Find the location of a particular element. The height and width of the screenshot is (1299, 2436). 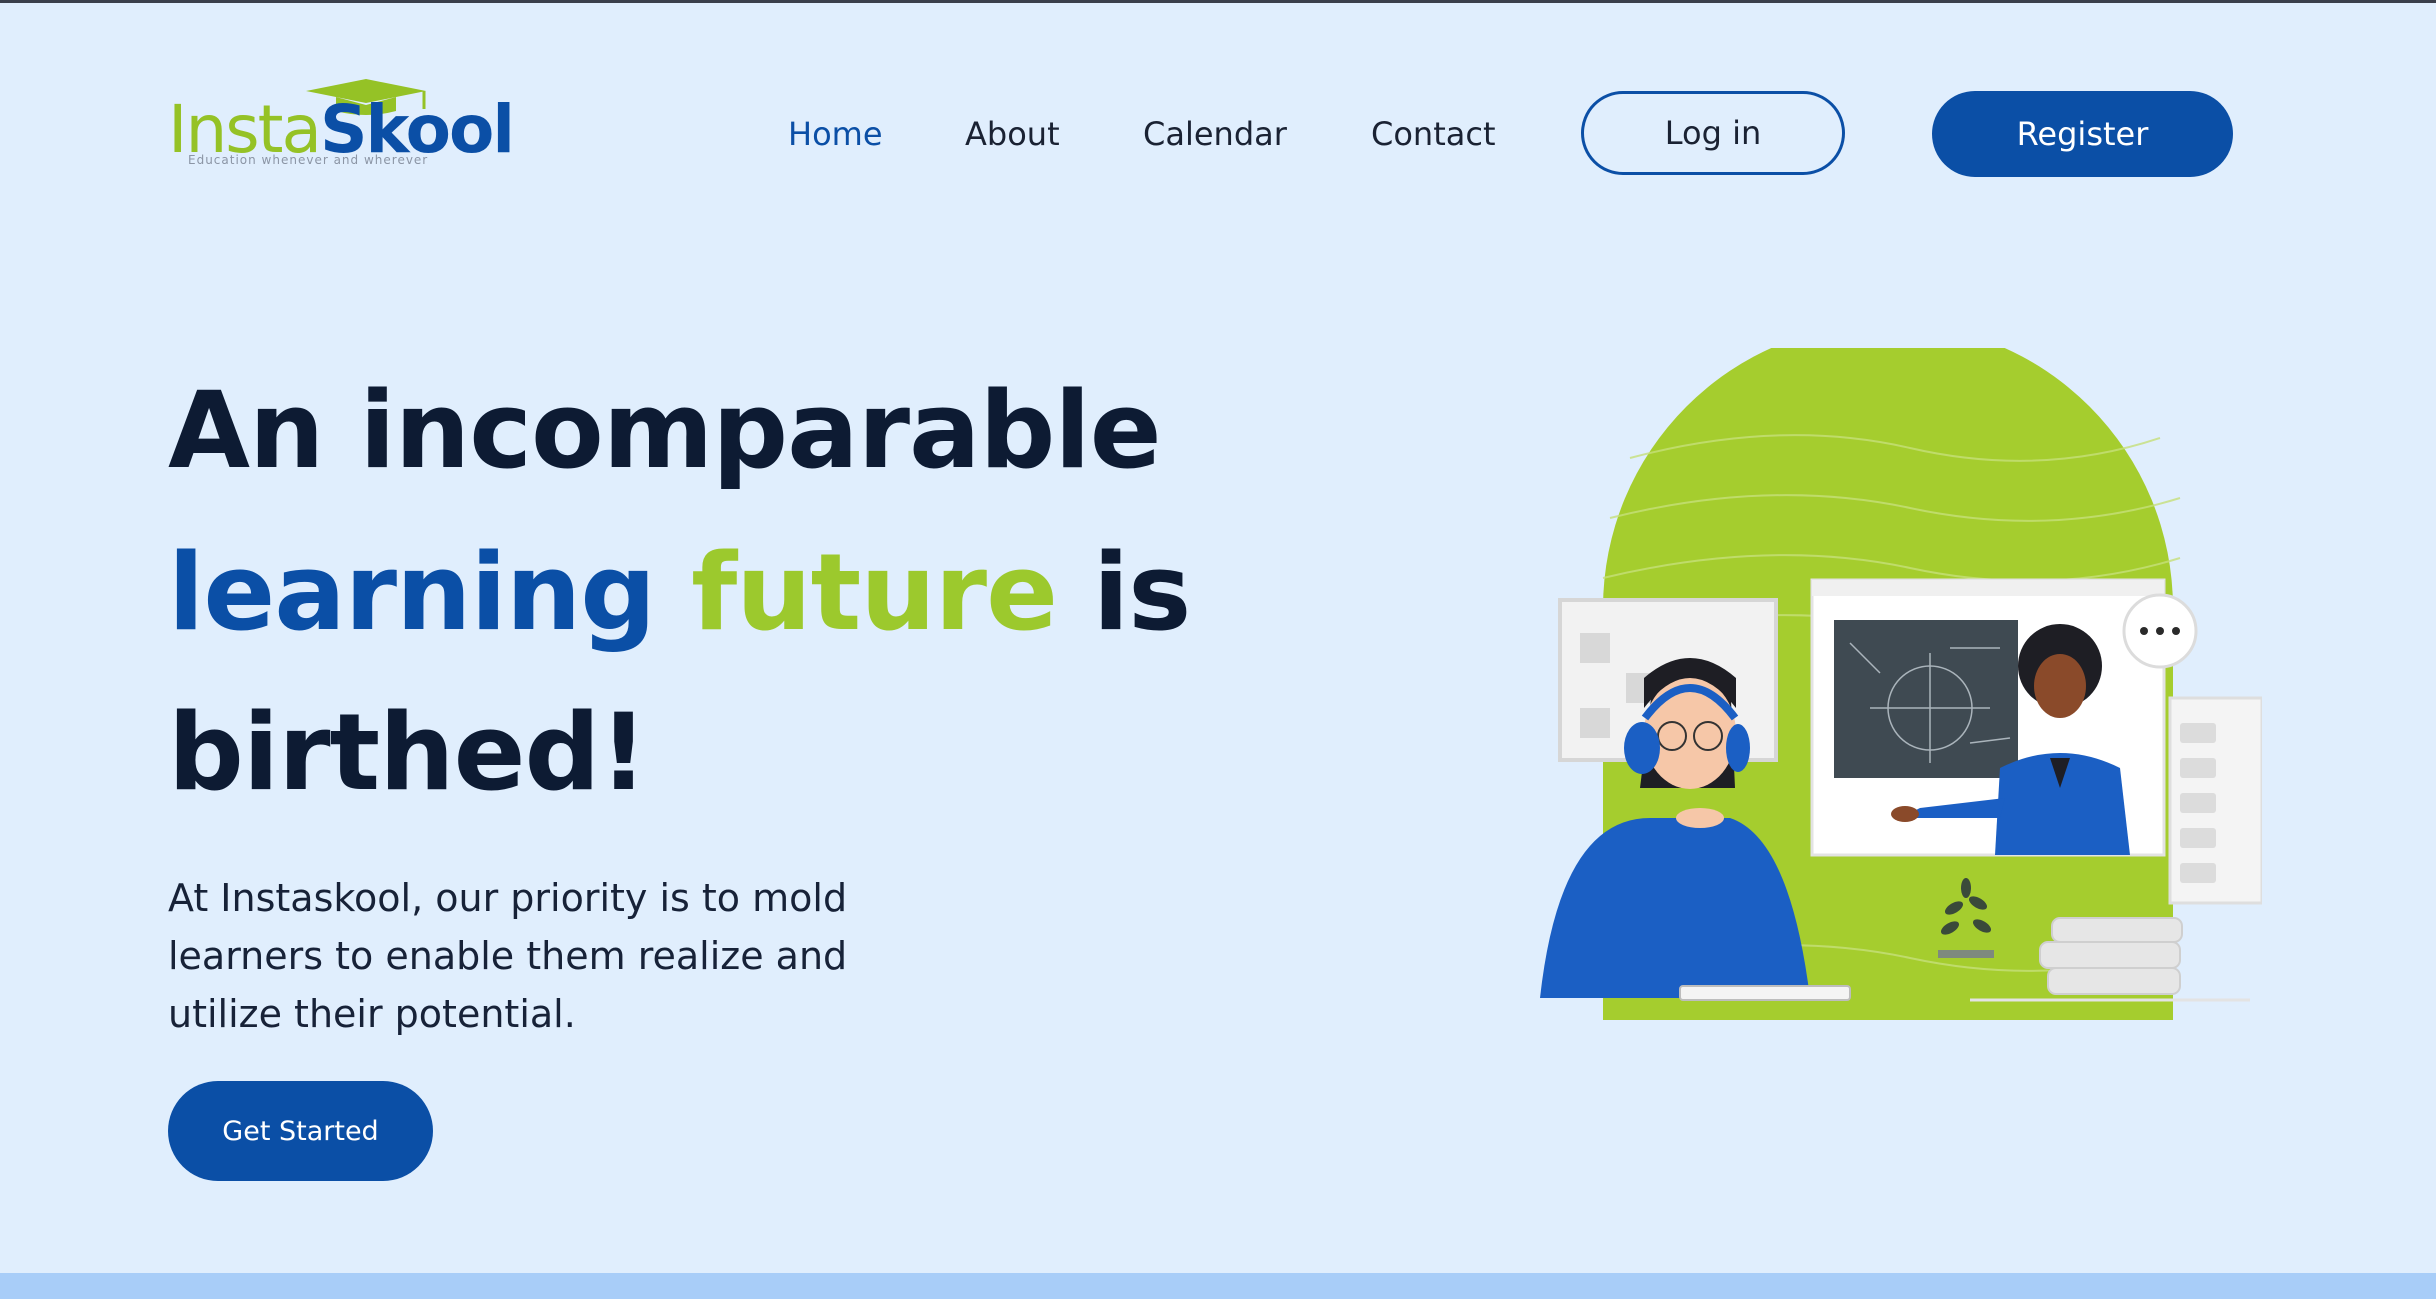

login-button: Log in is located at coordinates (1713, 133).